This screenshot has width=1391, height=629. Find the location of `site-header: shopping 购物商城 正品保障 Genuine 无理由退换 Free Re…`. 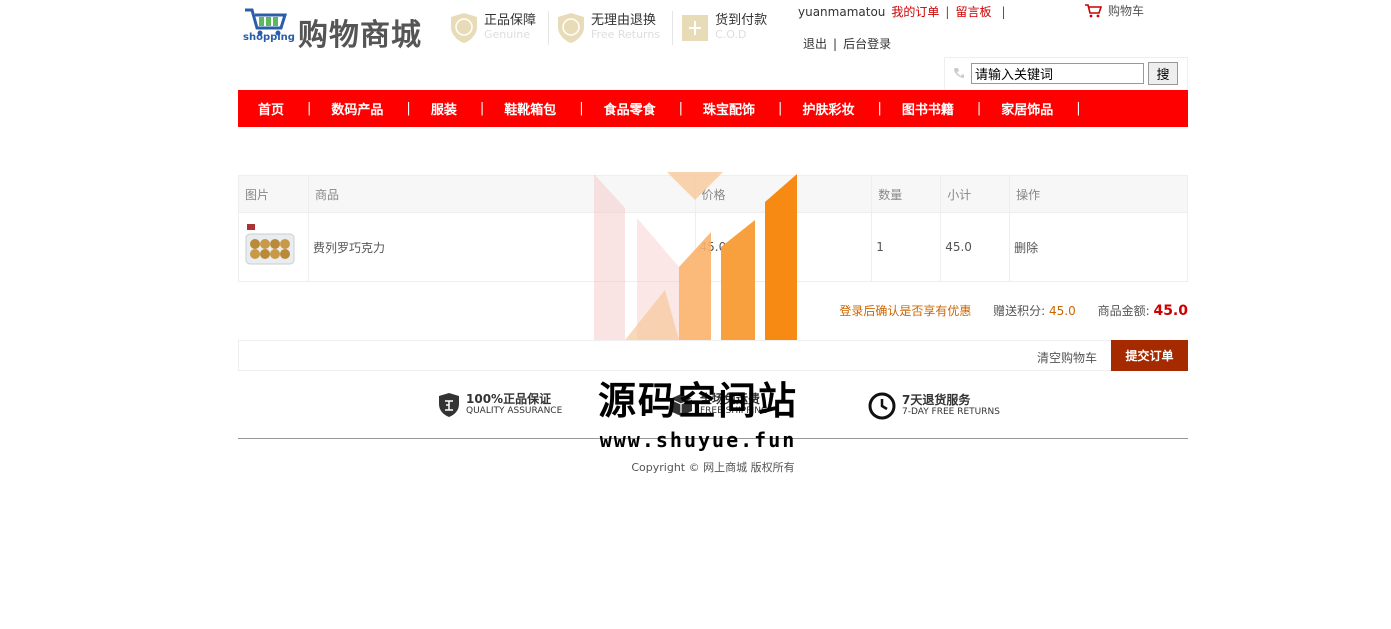

site-header: shopping 购物商城 正品保障 Genuine 无理由退换 Free Re… is located at coordinates (713, 45).